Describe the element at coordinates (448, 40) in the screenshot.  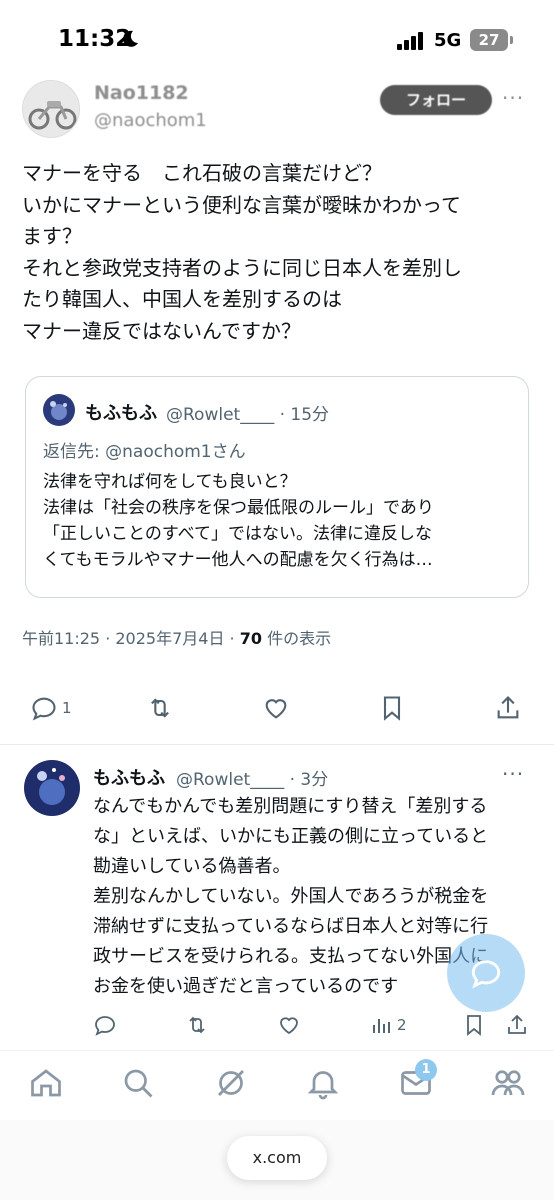
I see `network-label: 5G` at that location.